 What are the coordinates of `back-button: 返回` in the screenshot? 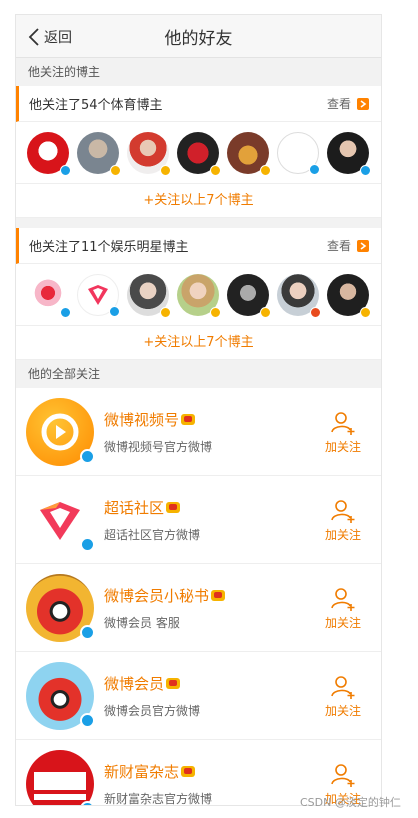 It's located at (50, 36).